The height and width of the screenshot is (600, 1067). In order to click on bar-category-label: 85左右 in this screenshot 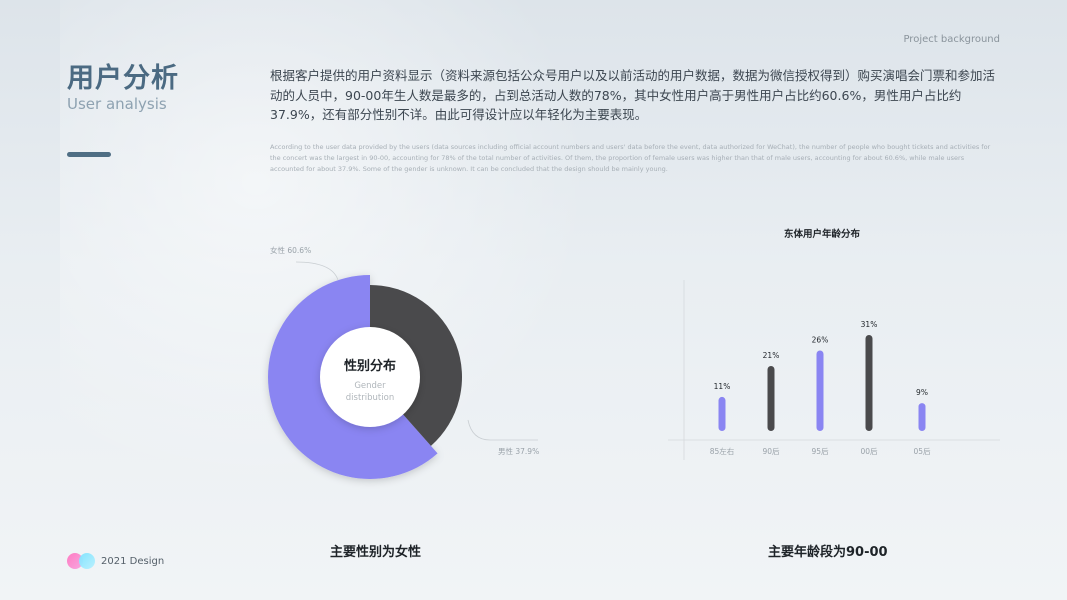, I will do `click(722, 451)`.